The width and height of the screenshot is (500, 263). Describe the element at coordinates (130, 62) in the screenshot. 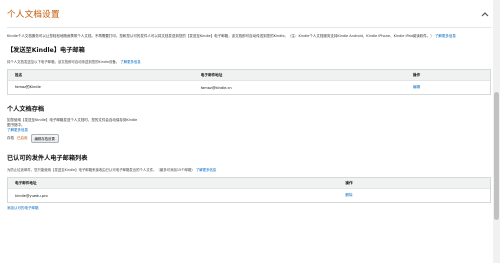

I see `send-to-kindle-learn-more-link: 了解更多信息` at that location.